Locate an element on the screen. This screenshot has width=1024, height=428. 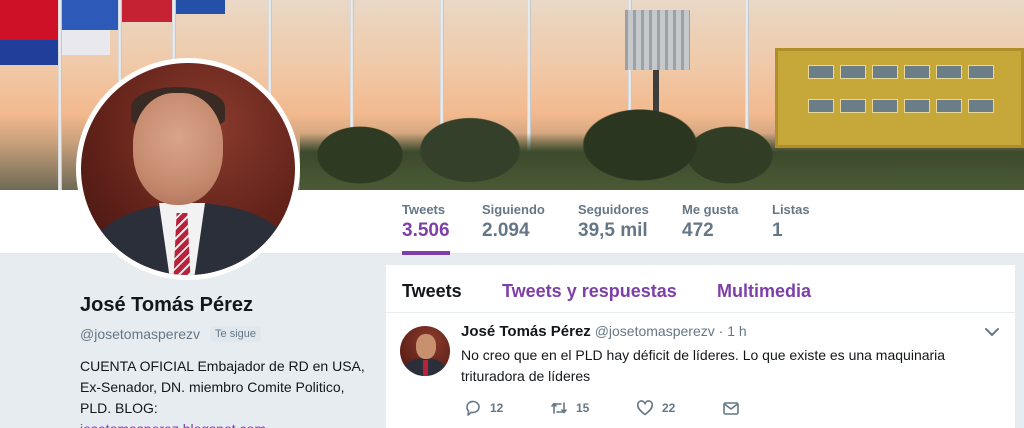
stat-likes: Me gusta 472 is located at coordinates (710, 222).